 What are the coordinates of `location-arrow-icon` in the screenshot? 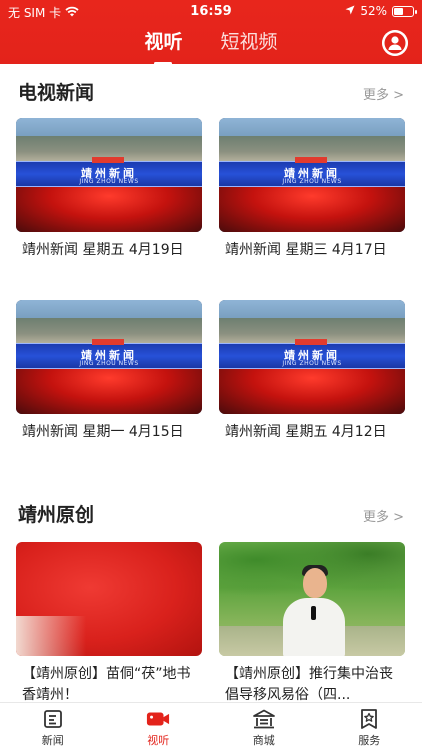 It's located at (350, 11).